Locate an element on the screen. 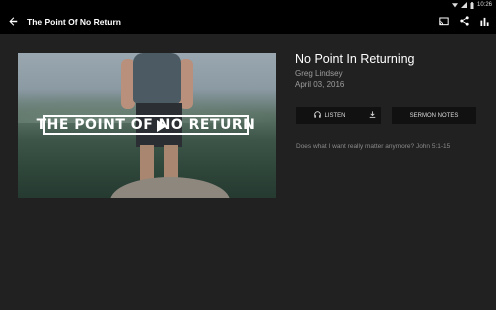 This screenshot has width=496, height=310. sermon-notes-label: SERMON NOTES is located at coordinates (434, 115).